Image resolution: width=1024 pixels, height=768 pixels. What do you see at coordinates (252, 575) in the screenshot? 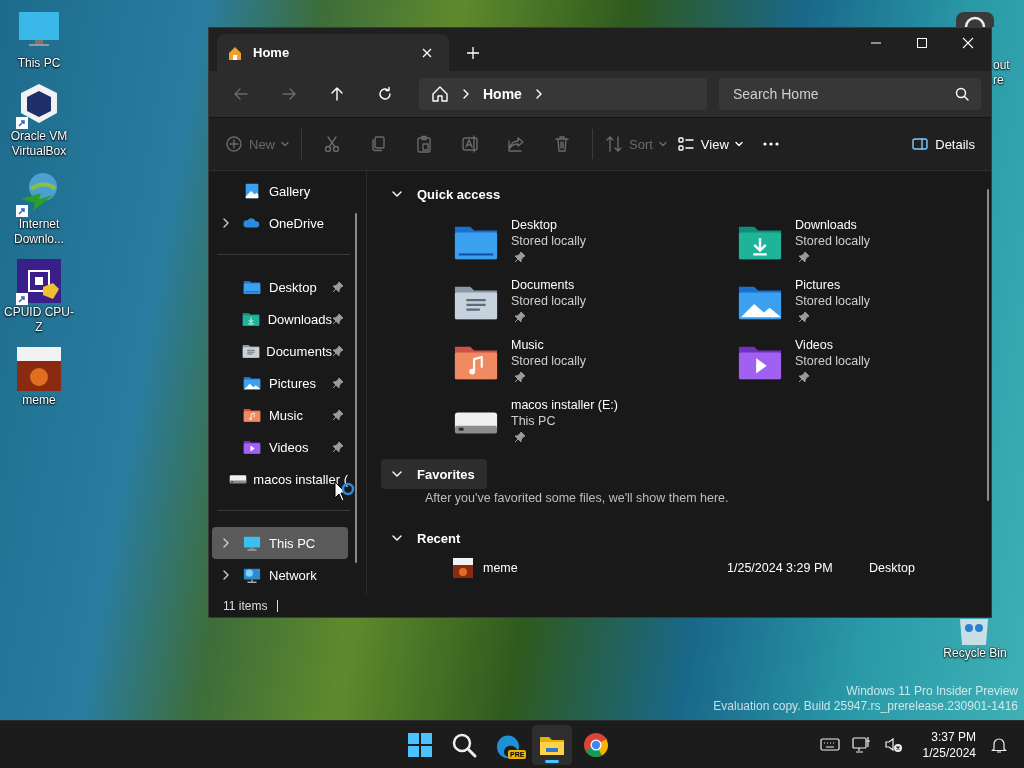
I see `network-icon` at bounding box center [252, 575].